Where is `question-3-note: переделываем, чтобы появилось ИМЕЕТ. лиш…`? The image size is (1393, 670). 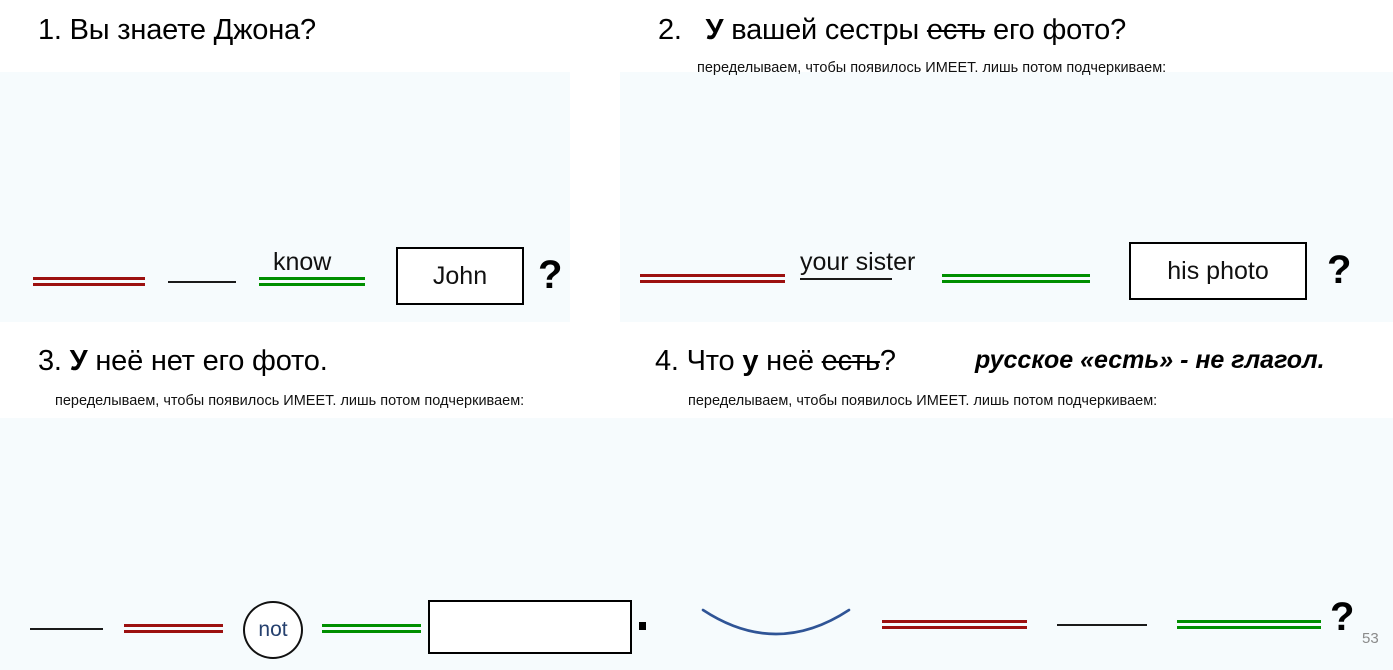
question-3-note: переделываем, чтобы появилось ИМЕЕТ. лиш… is located at coordinates (290, 401).